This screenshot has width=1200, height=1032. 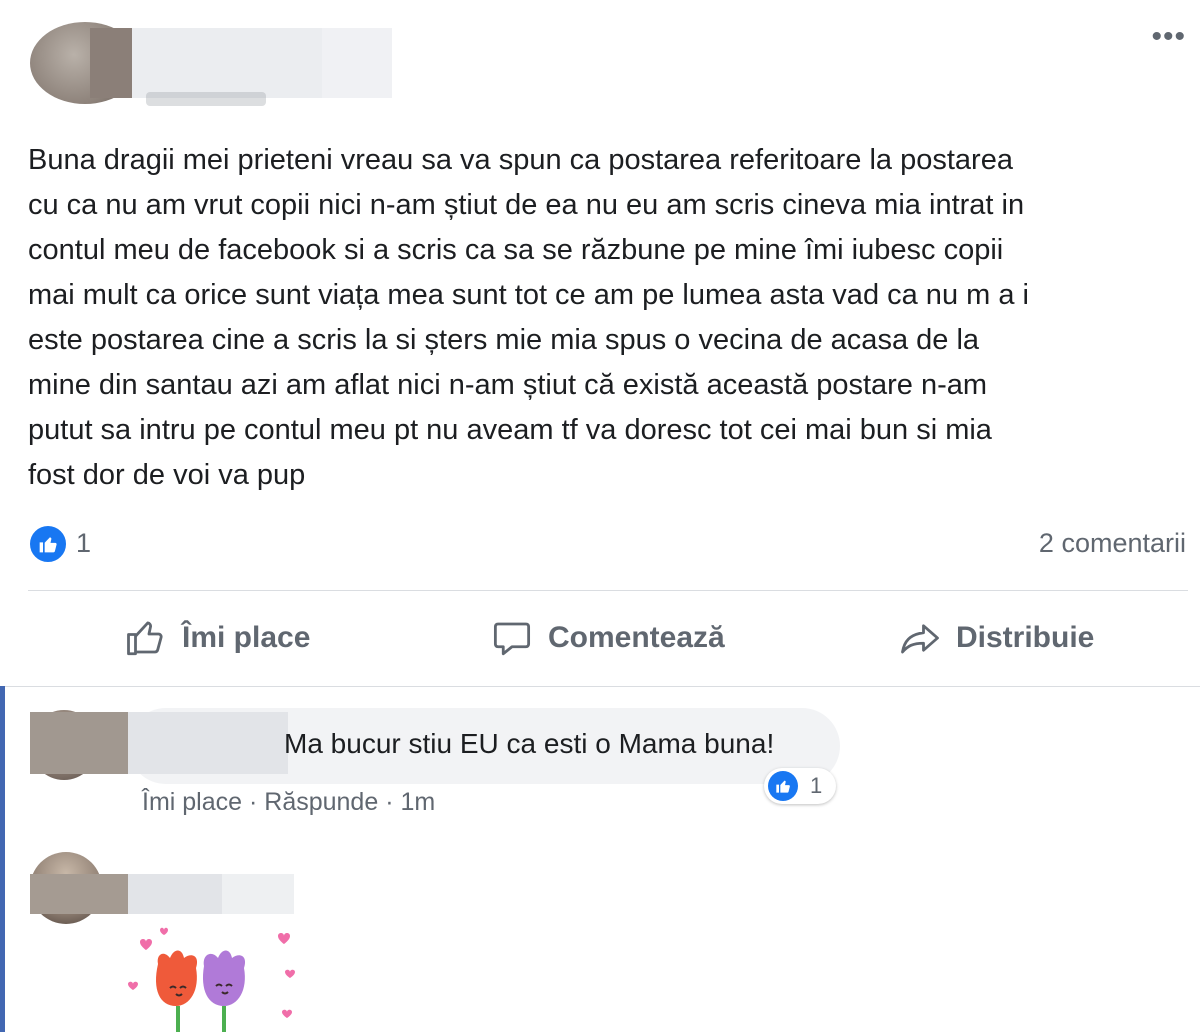 I want to click on thumbs-up-icon, so click(x=145, y=638).